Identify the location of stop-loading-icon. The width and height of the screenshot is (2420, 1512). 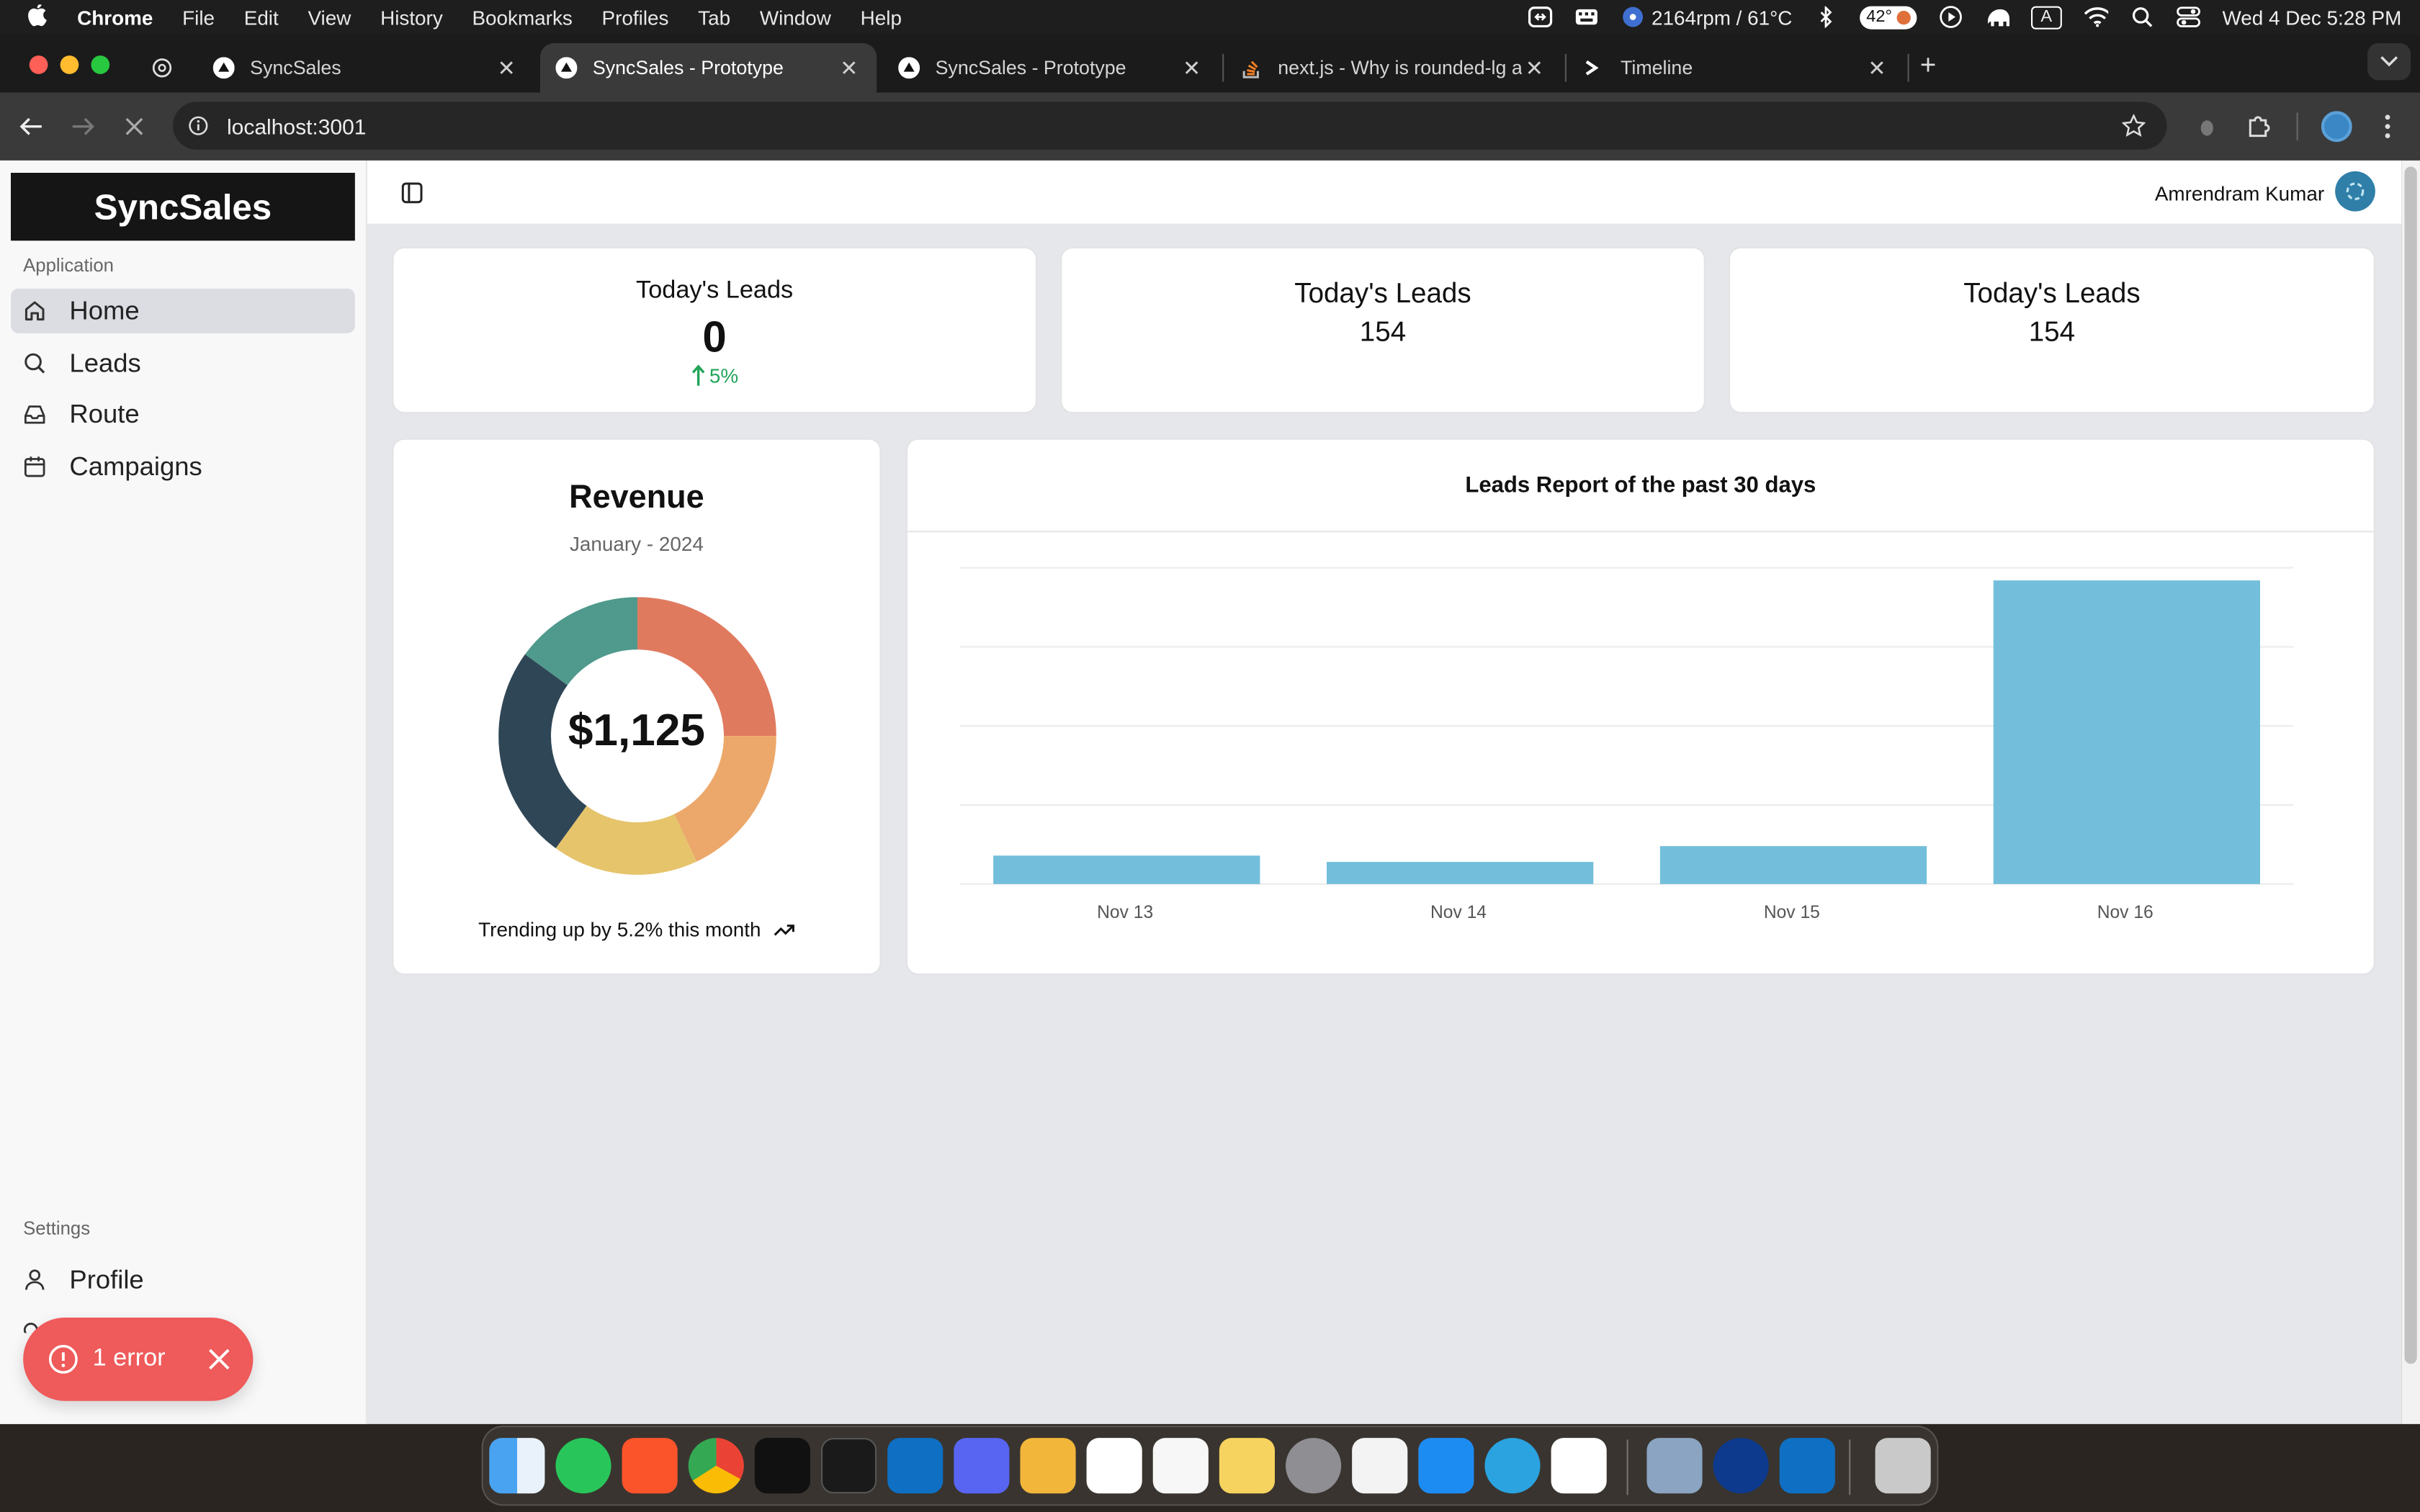
(134, 126).